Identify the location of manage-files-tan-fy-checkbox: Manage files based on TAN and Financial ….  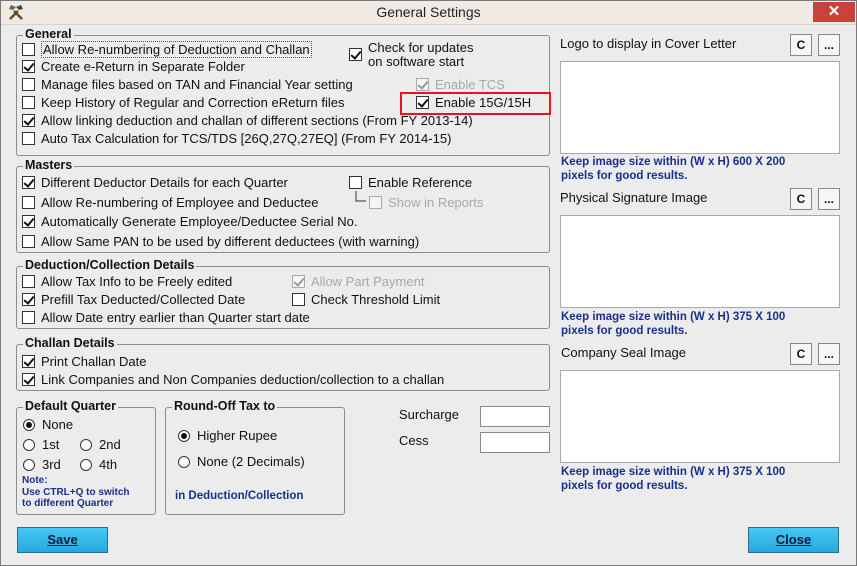
(187, 84).